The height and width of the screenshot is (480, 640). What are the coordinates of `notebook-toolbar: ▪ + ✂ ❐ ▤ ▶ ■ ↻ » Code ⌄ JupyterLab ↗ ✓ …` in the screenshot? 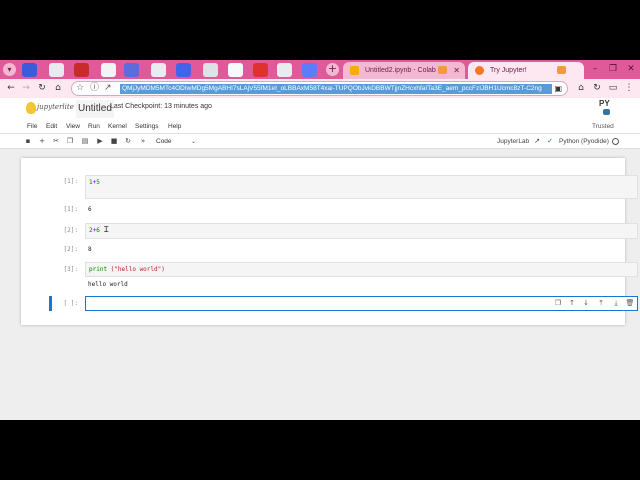 It's located at (320, 141).